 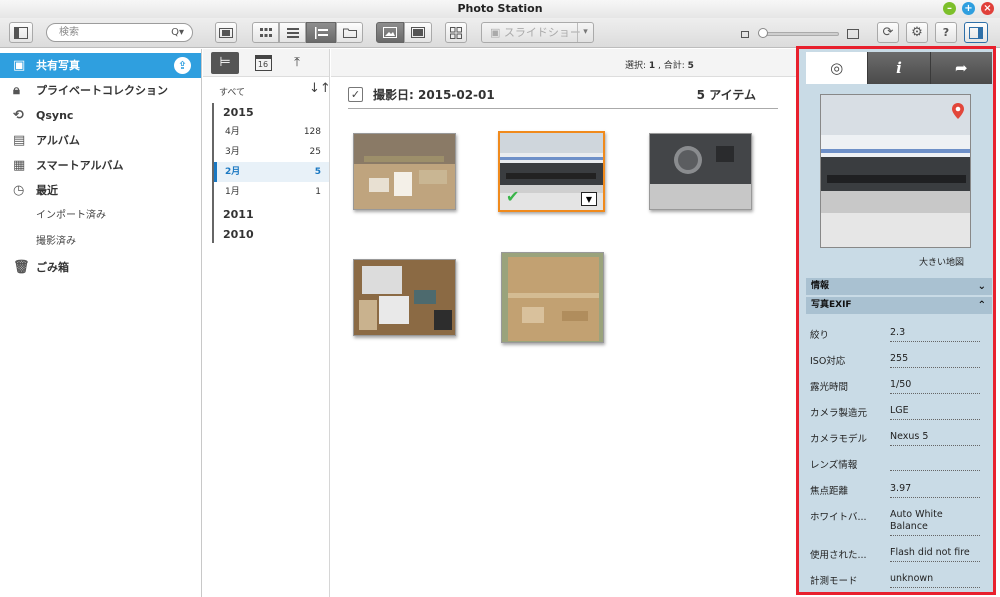 I want to click on photo-5-image, so click(x=552, y=297).